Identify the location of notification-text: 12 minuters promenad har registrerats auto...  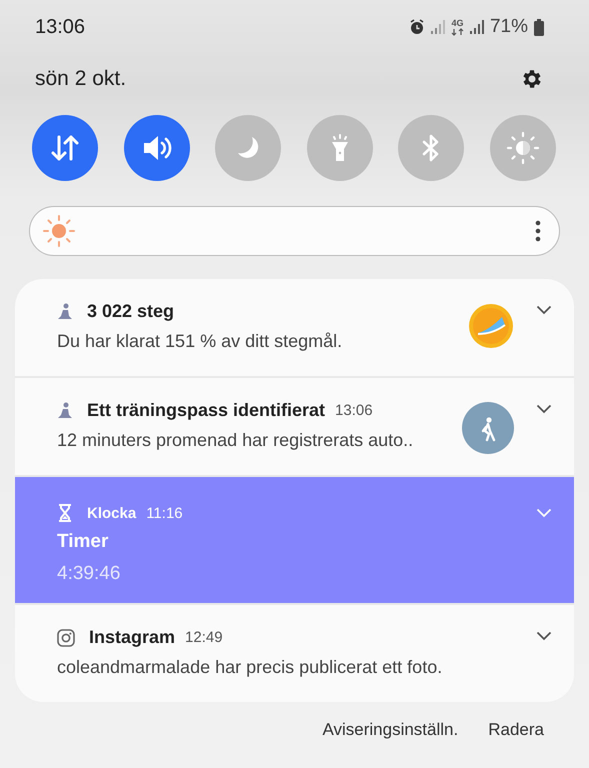
(235, 440).